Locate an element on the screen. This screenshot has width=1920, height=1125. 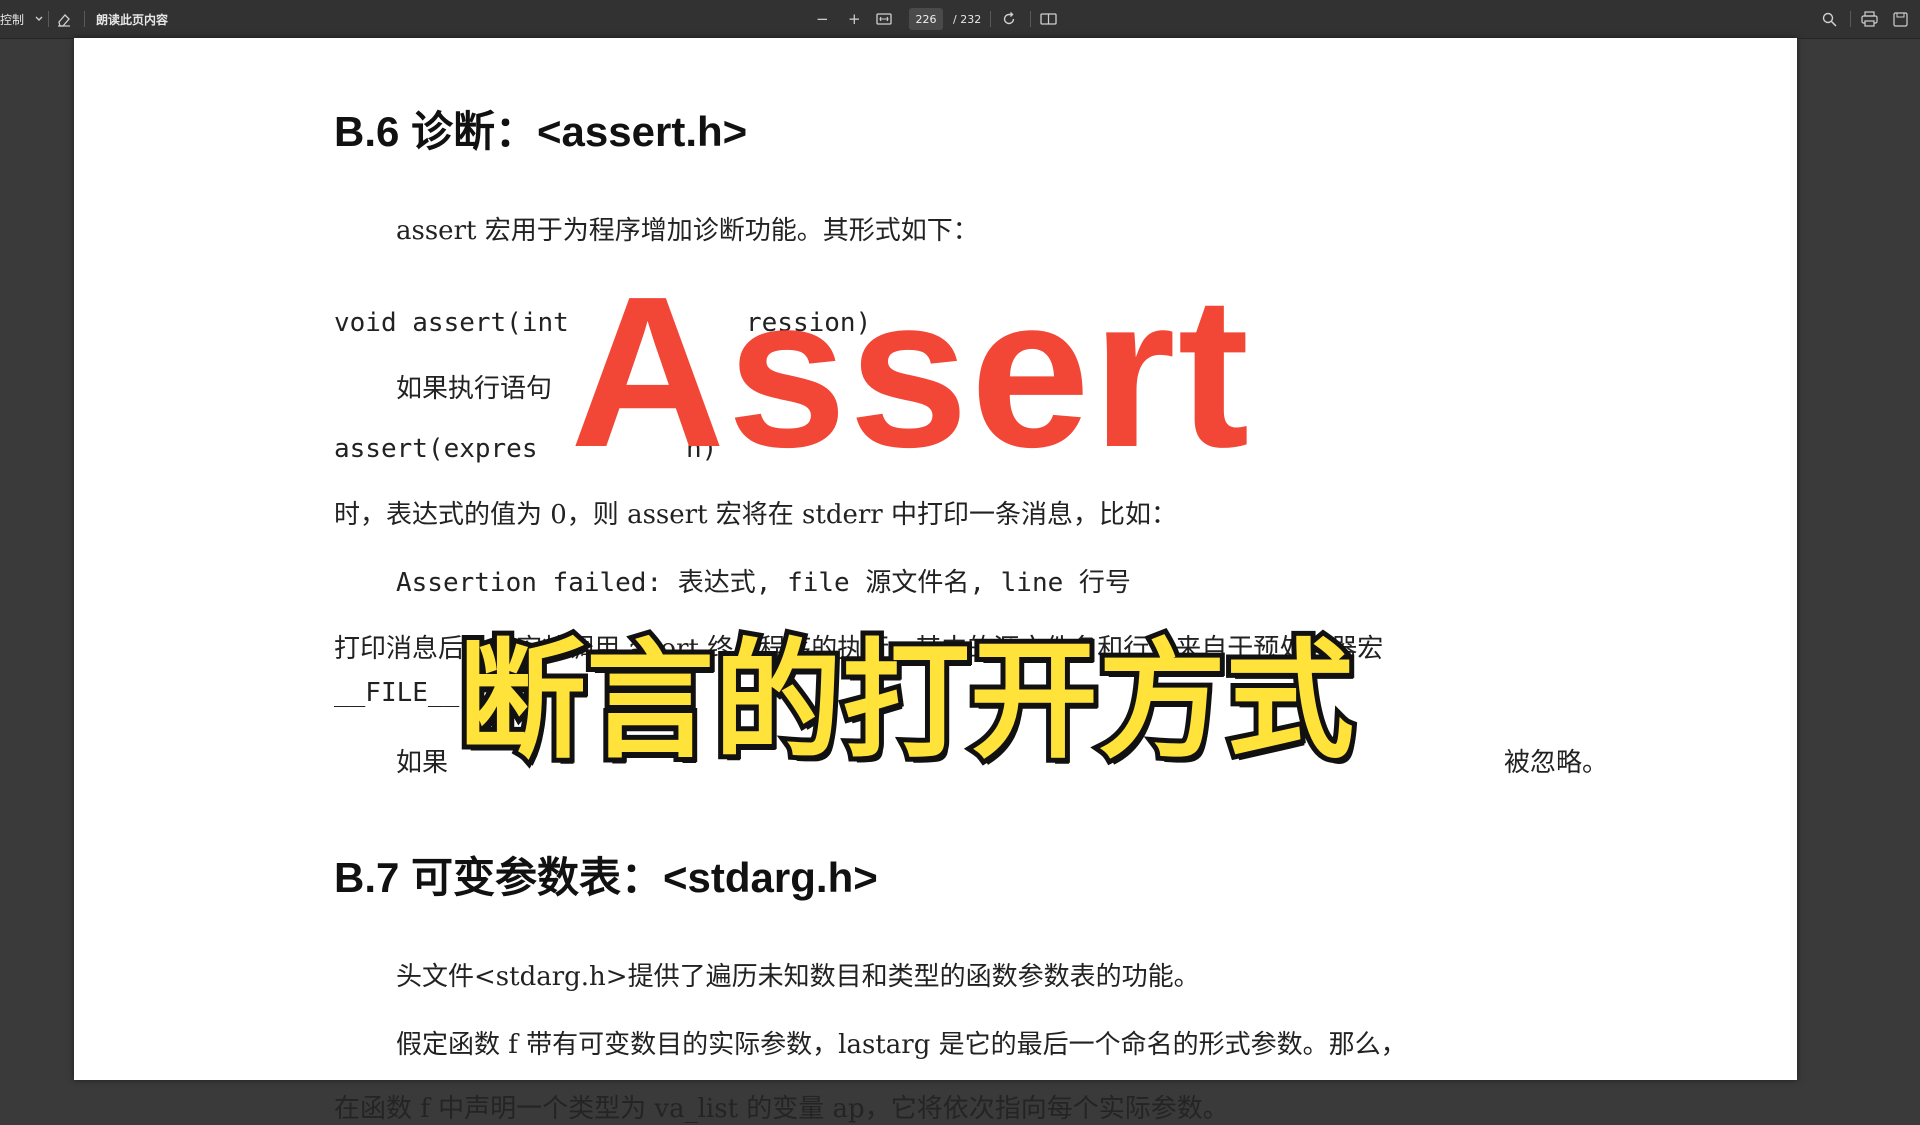
total-pages-label: / 232 is located at coordinates (967, 19).